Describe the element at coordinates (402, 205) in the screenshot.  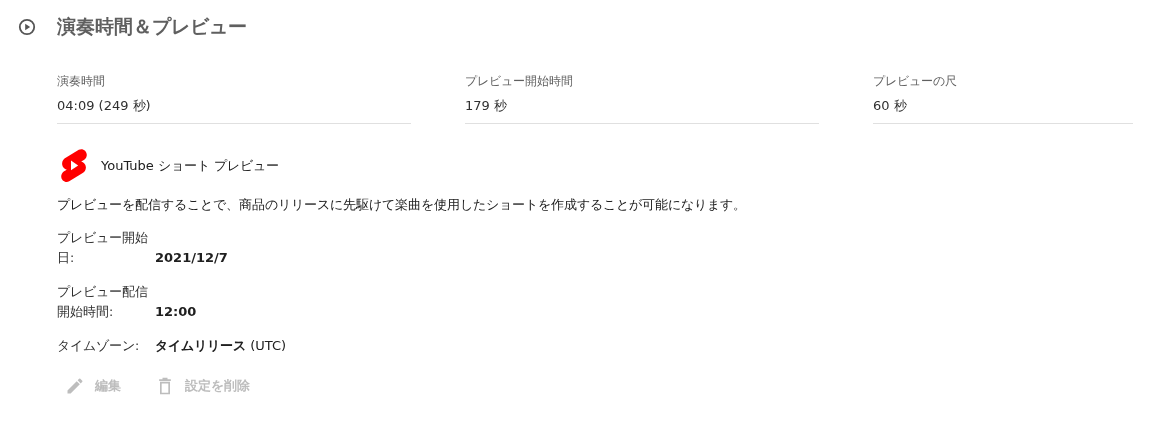
I see `description: プレビューを配信することで、商品のリリースに先駆けて楽曲を使用したショートを作成することが可能になります。` at that location.